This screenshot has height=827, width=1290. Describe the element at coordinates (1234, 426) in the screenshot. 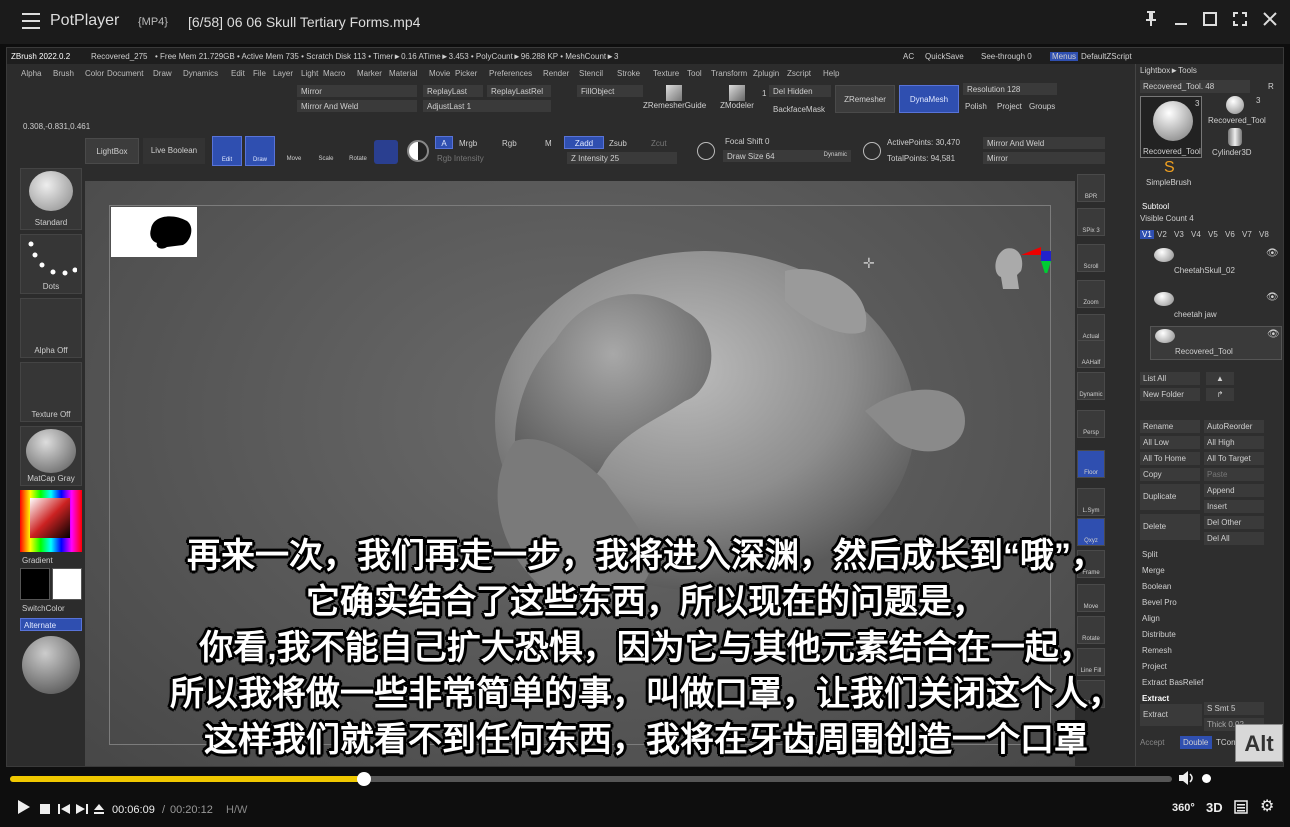

I see `subtool-op-button: AutoReorder` at that location.